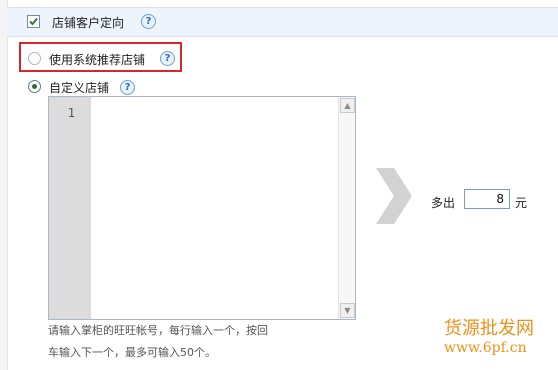  What do you see at coordinates (347, 310) in the screenshot?
I see `scroll-down-icon: ▼` at bounding box center [347, 310].